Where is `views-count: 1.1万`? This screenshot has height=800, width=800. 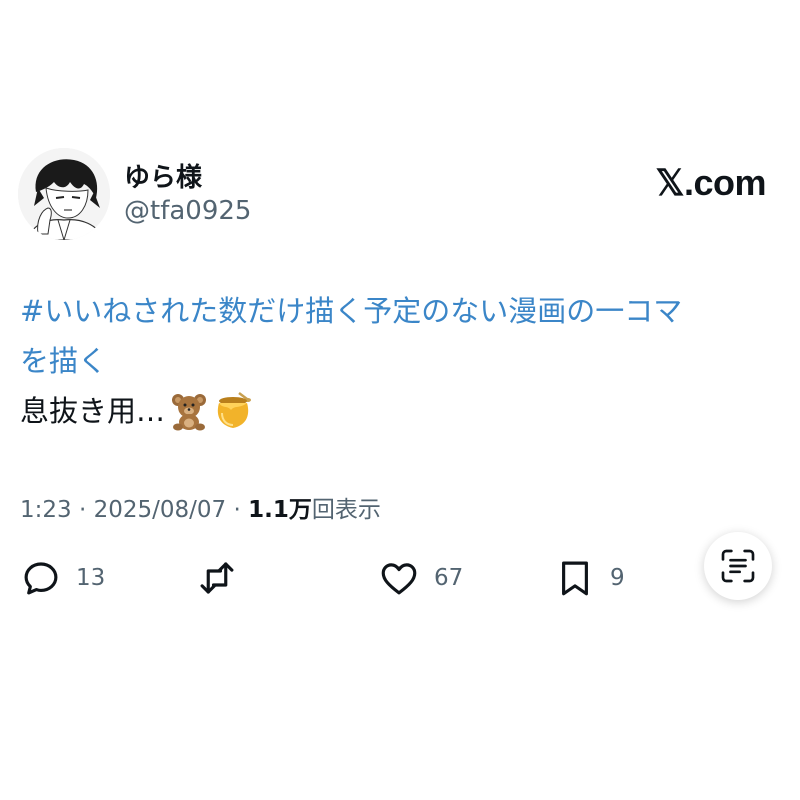 views-count: 1.1万 is located at coordinates (280, 510).